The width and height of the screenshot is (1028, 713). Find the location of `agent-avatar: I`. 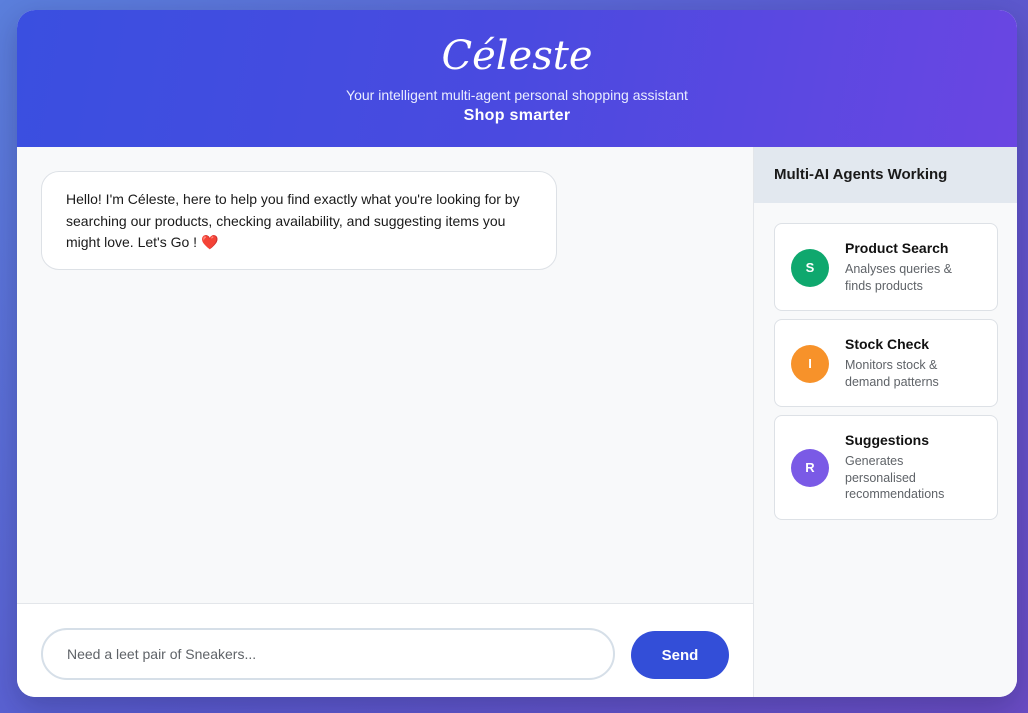

agent-avatar: I is located at coordinates (810, 364).